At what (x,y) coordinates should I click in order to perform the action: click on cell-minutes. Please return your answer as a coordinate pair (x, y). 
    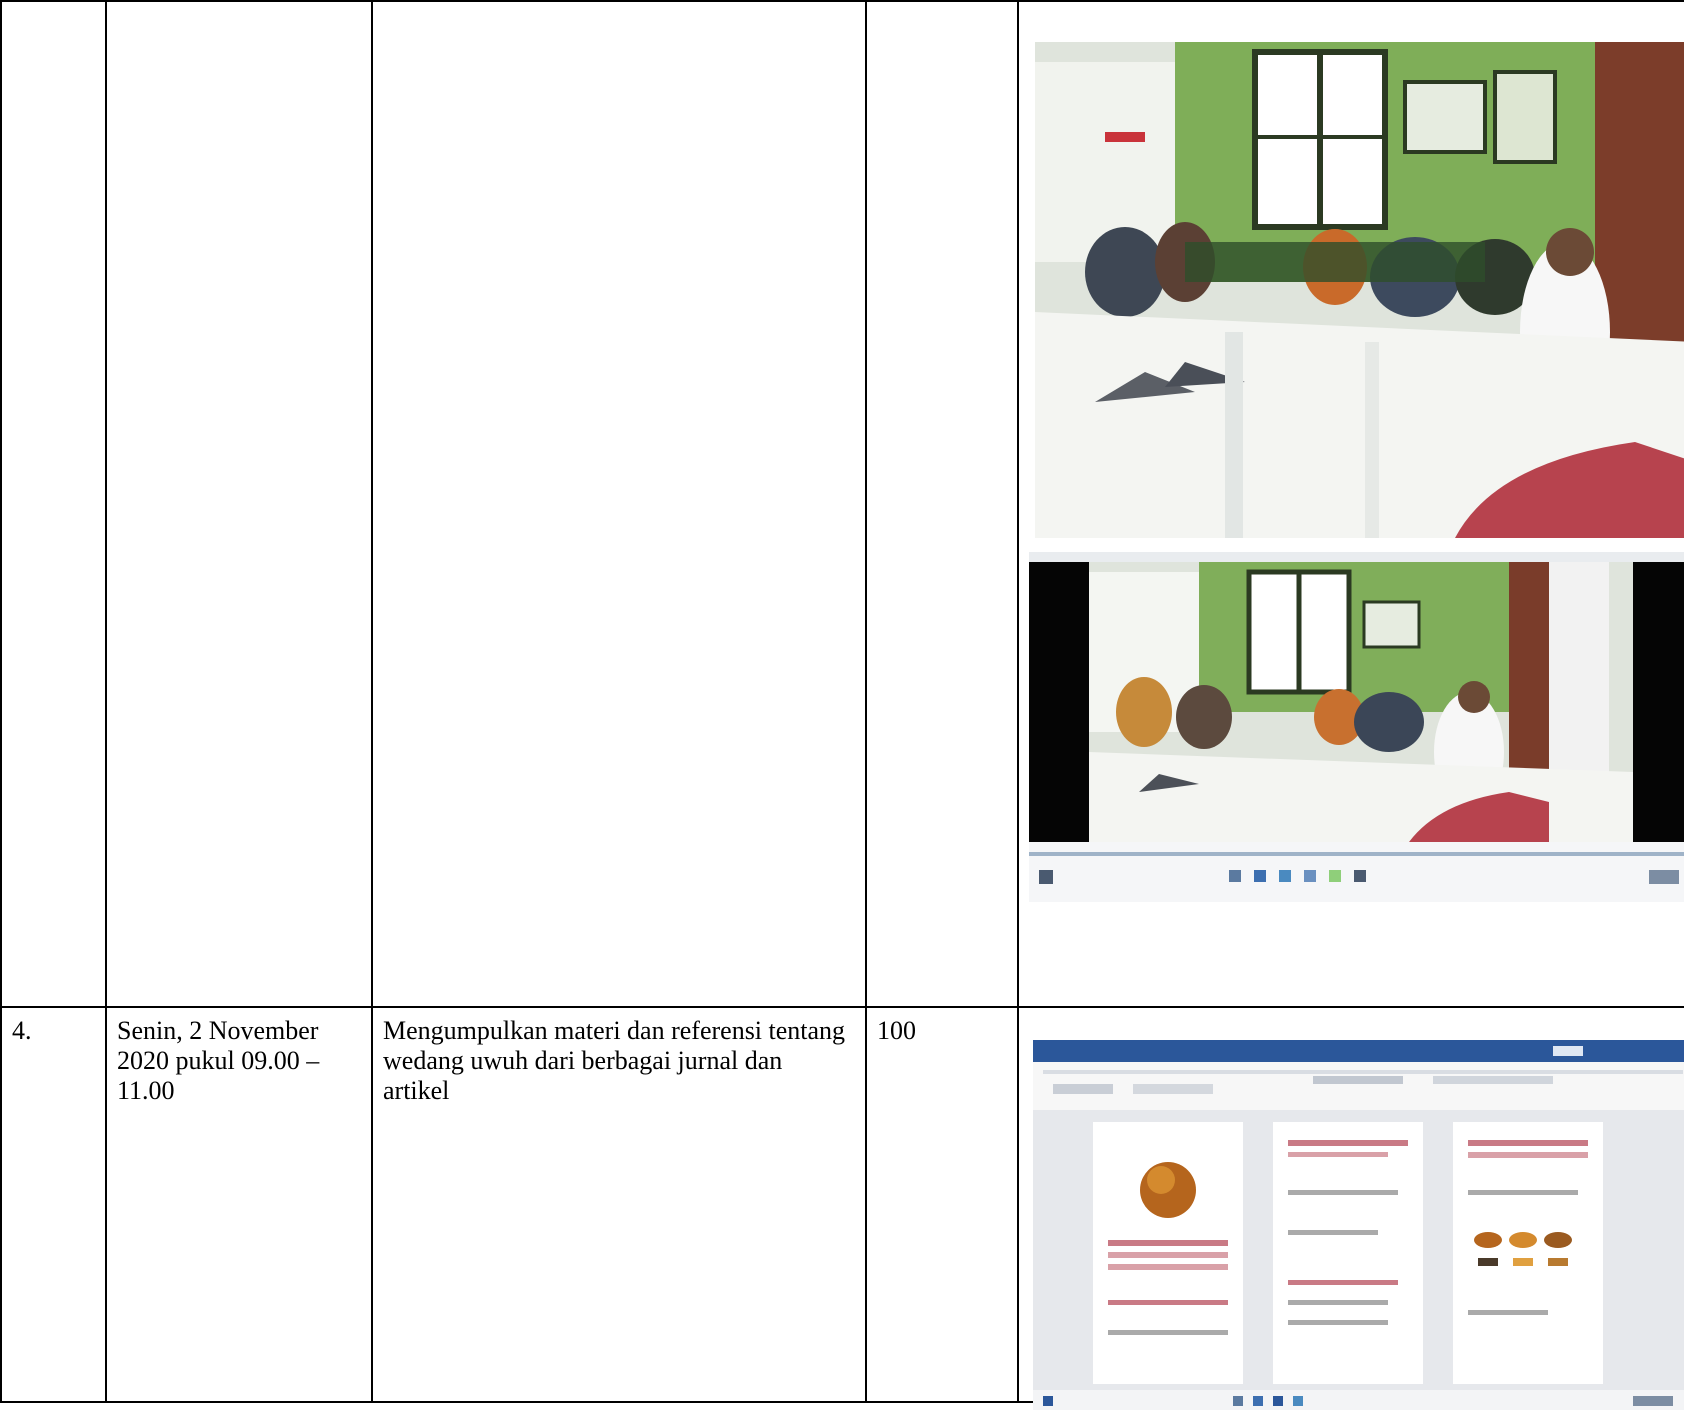
    Looking at the image, I should click on (942, 504).